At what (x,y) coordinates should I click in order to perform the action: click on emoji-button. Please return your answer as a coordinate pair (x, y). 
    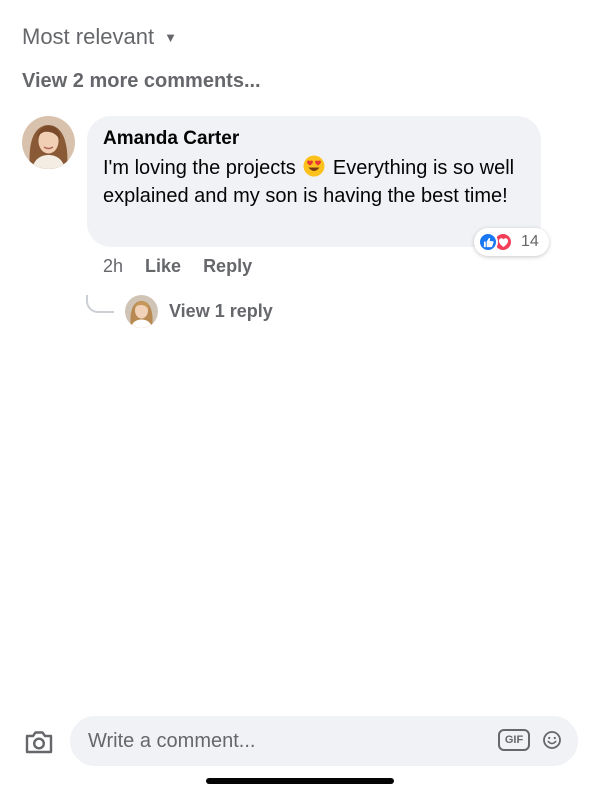
    Looking at the image, I should click on (552, 740).